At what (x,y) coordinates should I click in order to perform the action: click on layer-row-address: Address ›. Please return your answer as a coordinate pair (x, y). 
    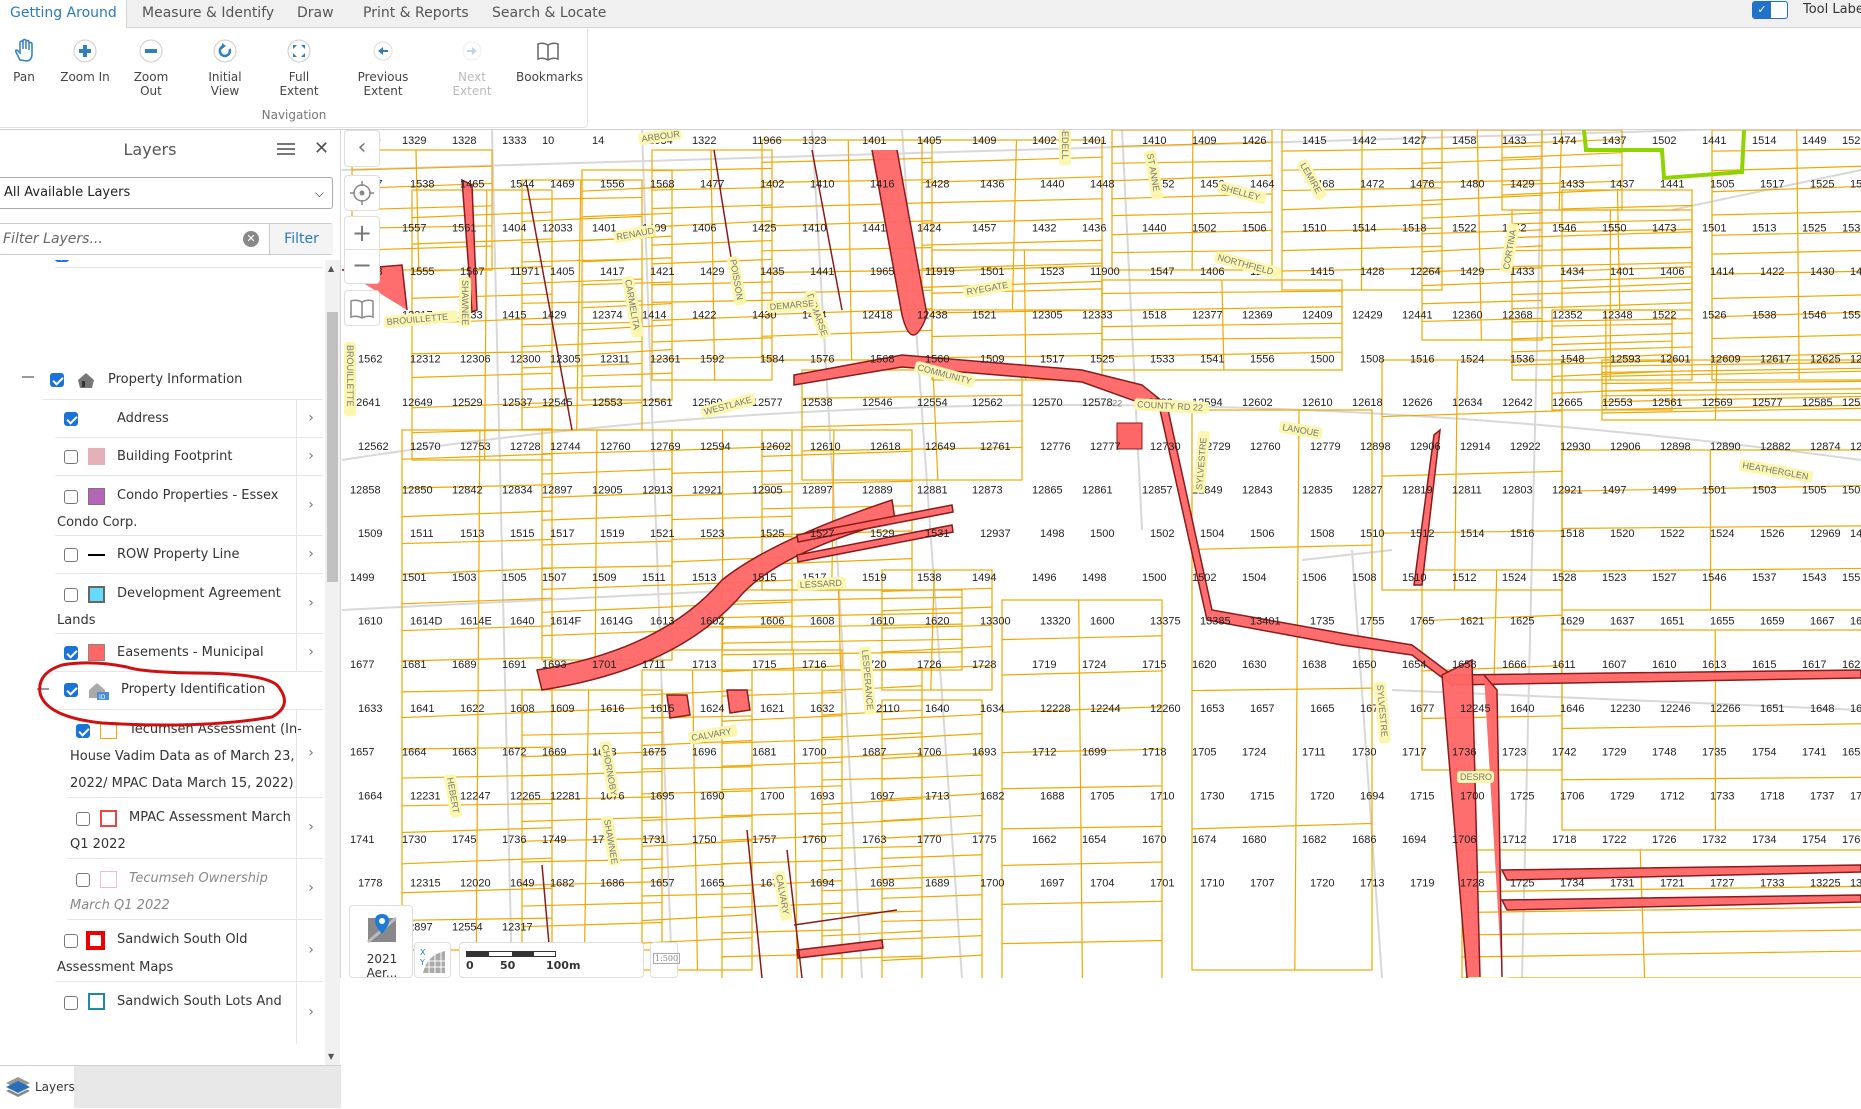
    Looking at the image, I should click on (189, 419).